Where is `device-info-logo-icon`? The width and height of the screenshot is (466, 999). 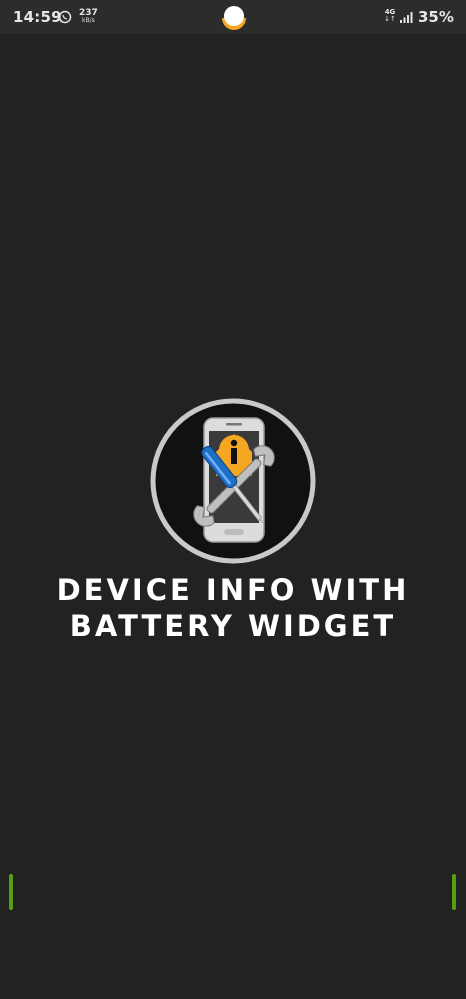
device-info-logo-icon is located at coordinates (233, 481).